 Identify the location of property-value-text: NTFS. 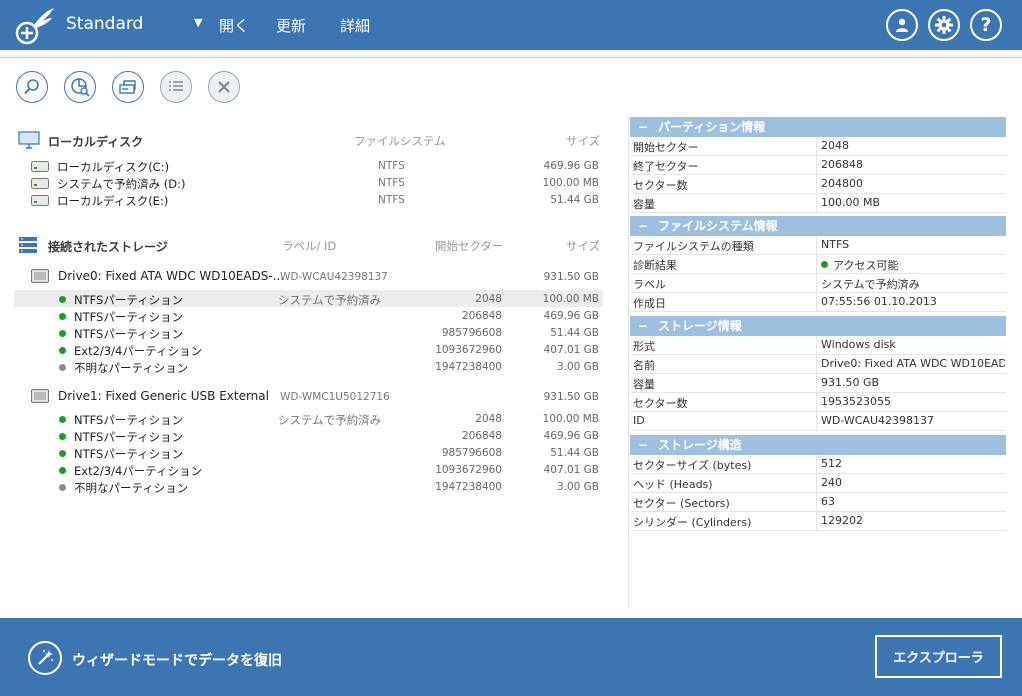
(835, 244).